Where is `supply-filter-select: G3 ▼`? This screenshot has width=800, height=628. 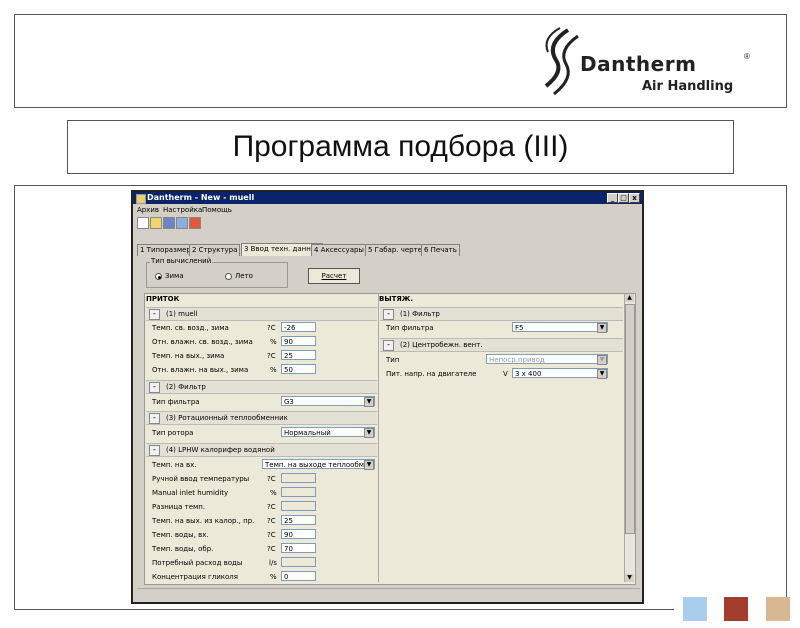 supply-filter-select: G3 ▼ is located at coordinates (328, 401).